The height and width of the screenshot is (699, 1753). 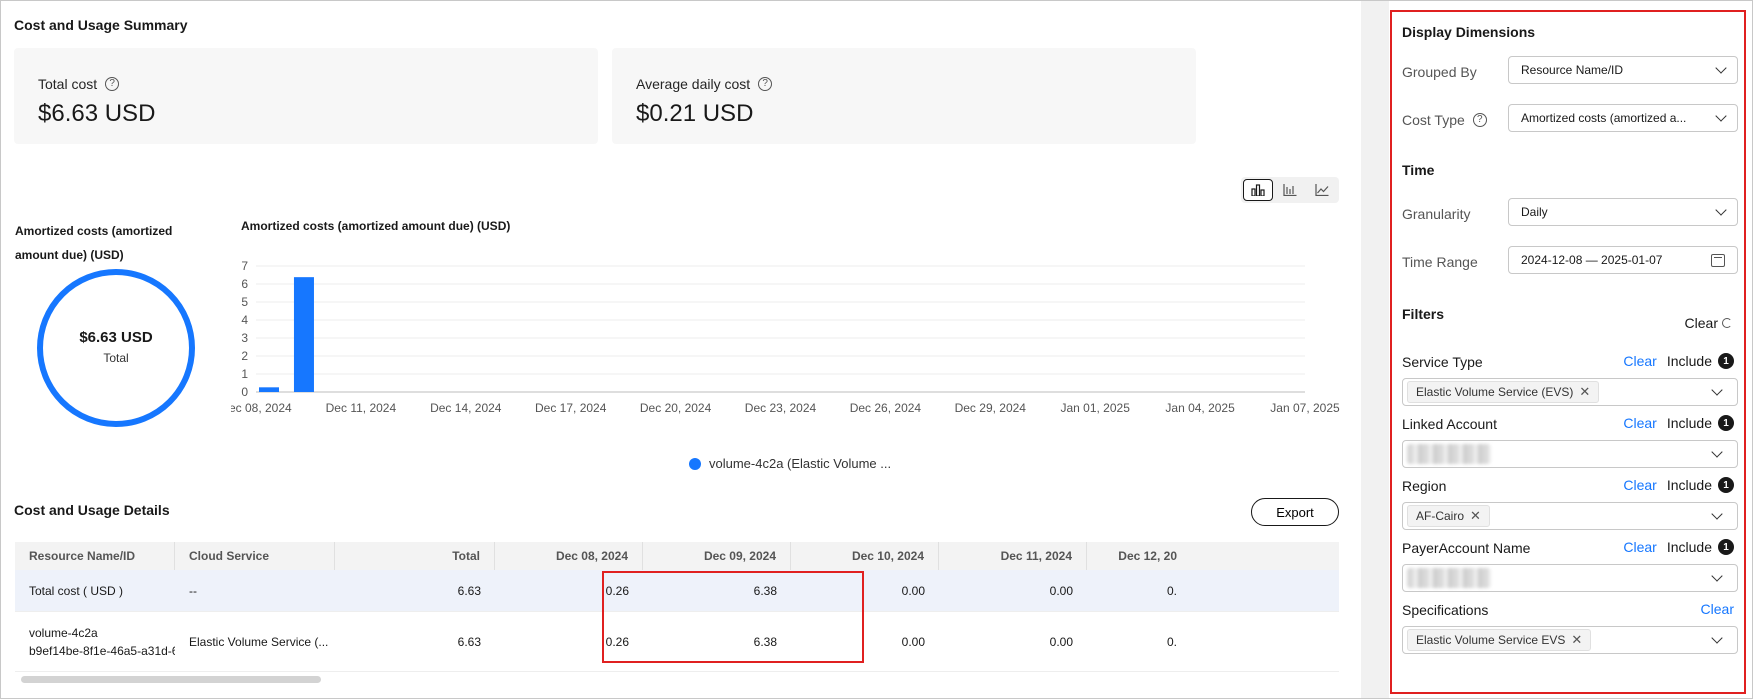 What do you see at coordinates (693, 84) in the screenshot?
I see `average-daily-label: Average daily cost` at bounding box center [693, 84].